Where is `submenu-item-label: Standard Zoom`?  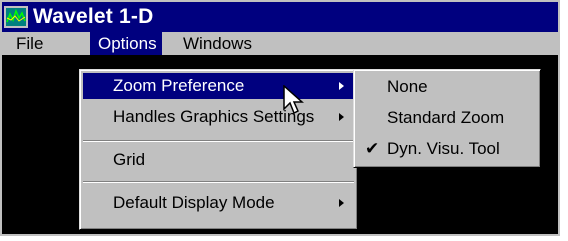 submenu-item-label: Standard Zoom is located at coordinates (446, 117).